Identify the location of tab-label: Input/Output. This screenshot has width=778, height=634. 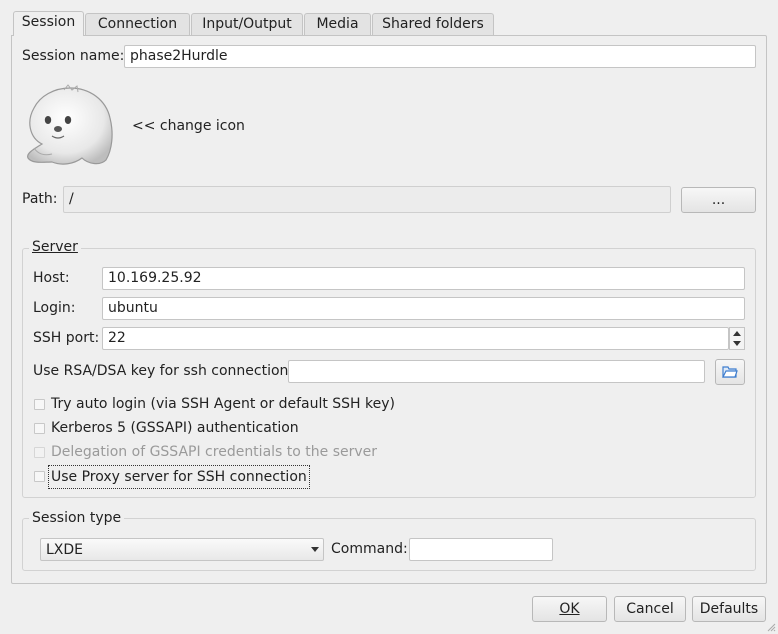
(247, 24).